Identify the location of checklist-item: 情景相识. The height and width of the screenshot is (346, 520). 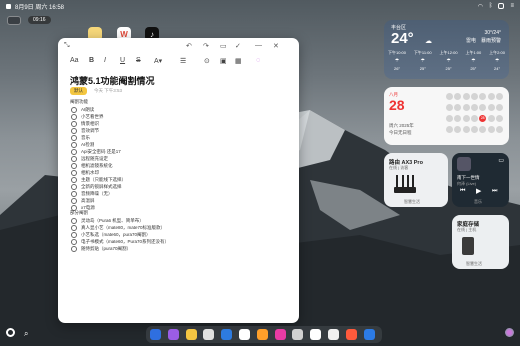
(181, 123).